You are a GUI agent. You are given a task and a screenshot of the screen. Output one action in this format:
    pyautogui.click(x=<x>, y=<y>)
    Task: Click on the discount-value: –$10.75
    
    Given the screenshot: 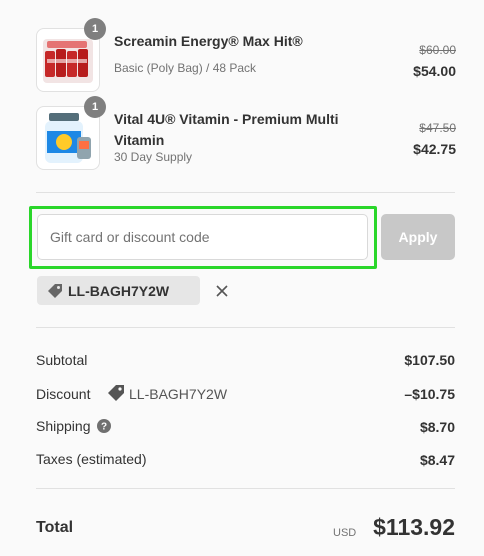 What is the action you would take?
    pyautogui.click(x=429, y=394)
    